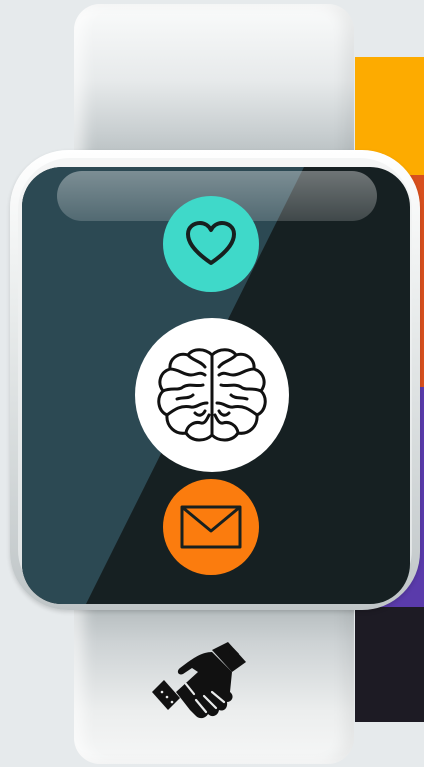 This screenshot has width=424, height=767. I want to click on brain-icon, so click(212, 395).